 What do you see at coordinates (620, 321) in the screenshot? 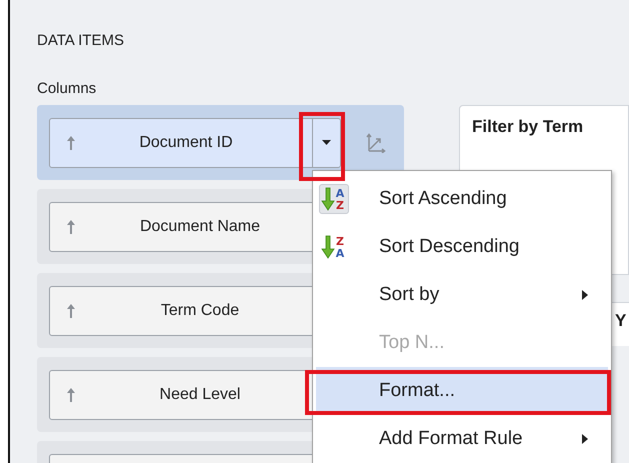
I see `panel-title: Y` at bounding box center [620, 321].